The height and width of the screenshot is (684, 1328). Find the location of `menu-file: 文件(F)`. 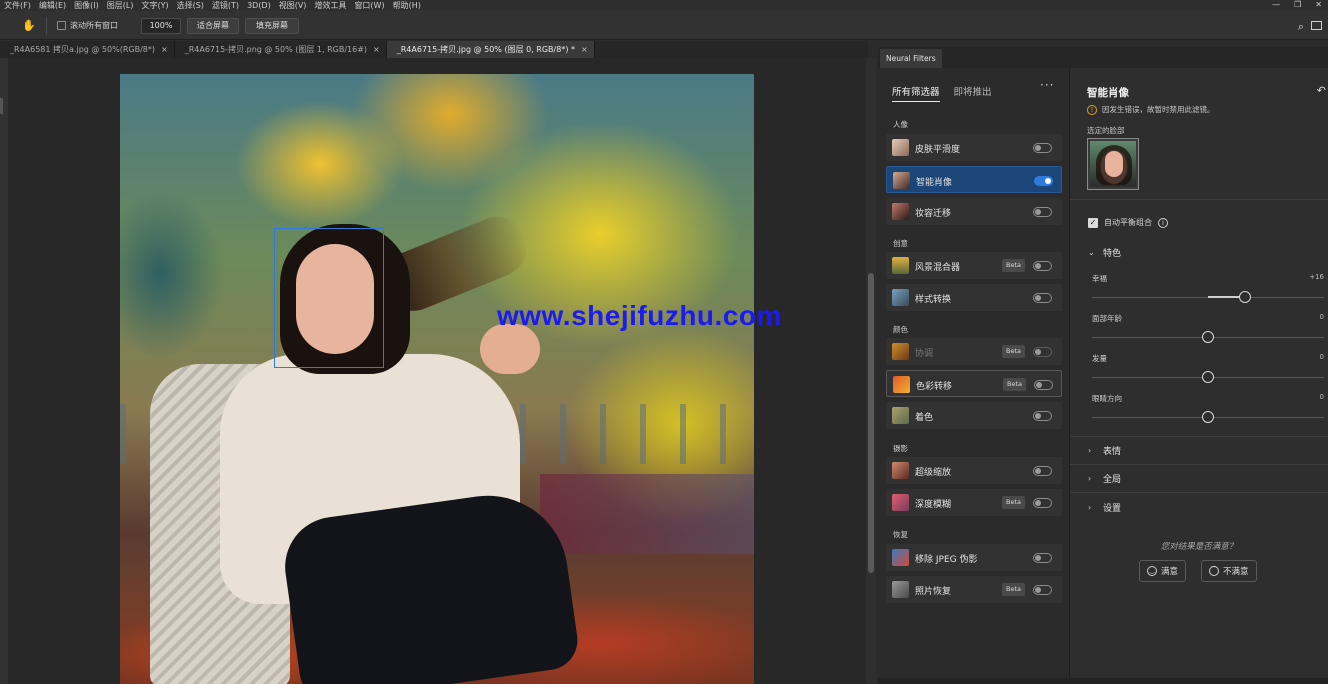

menu-file: 文件(F) is located at coordinates (17, 5).